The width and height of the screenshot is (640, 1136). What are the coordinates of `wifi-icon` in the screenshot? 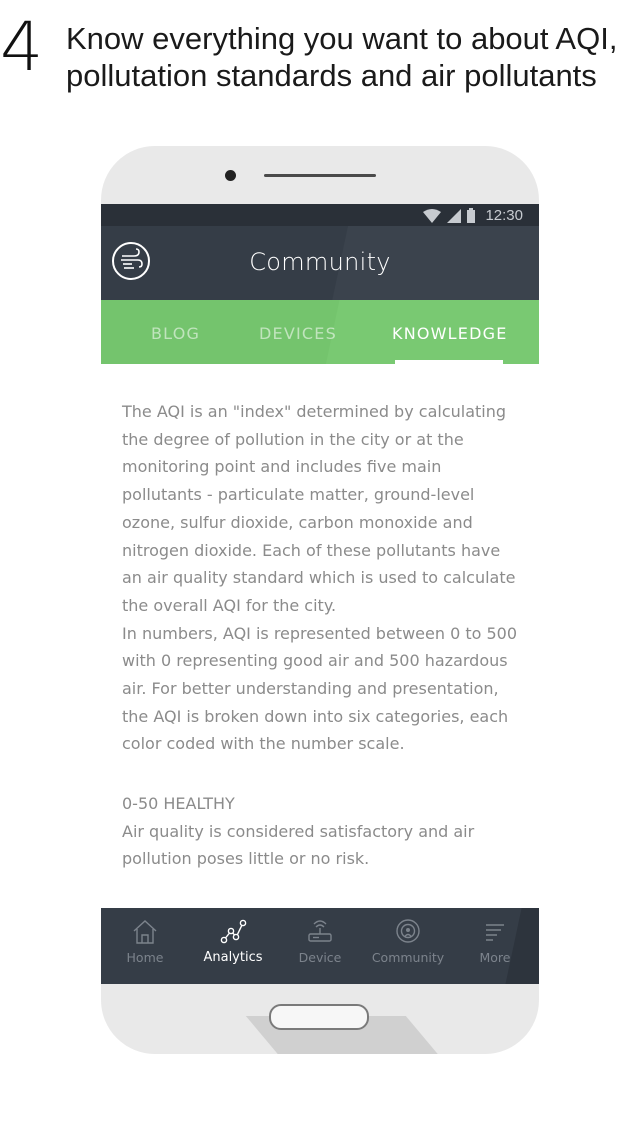 It's located at (432, 215).